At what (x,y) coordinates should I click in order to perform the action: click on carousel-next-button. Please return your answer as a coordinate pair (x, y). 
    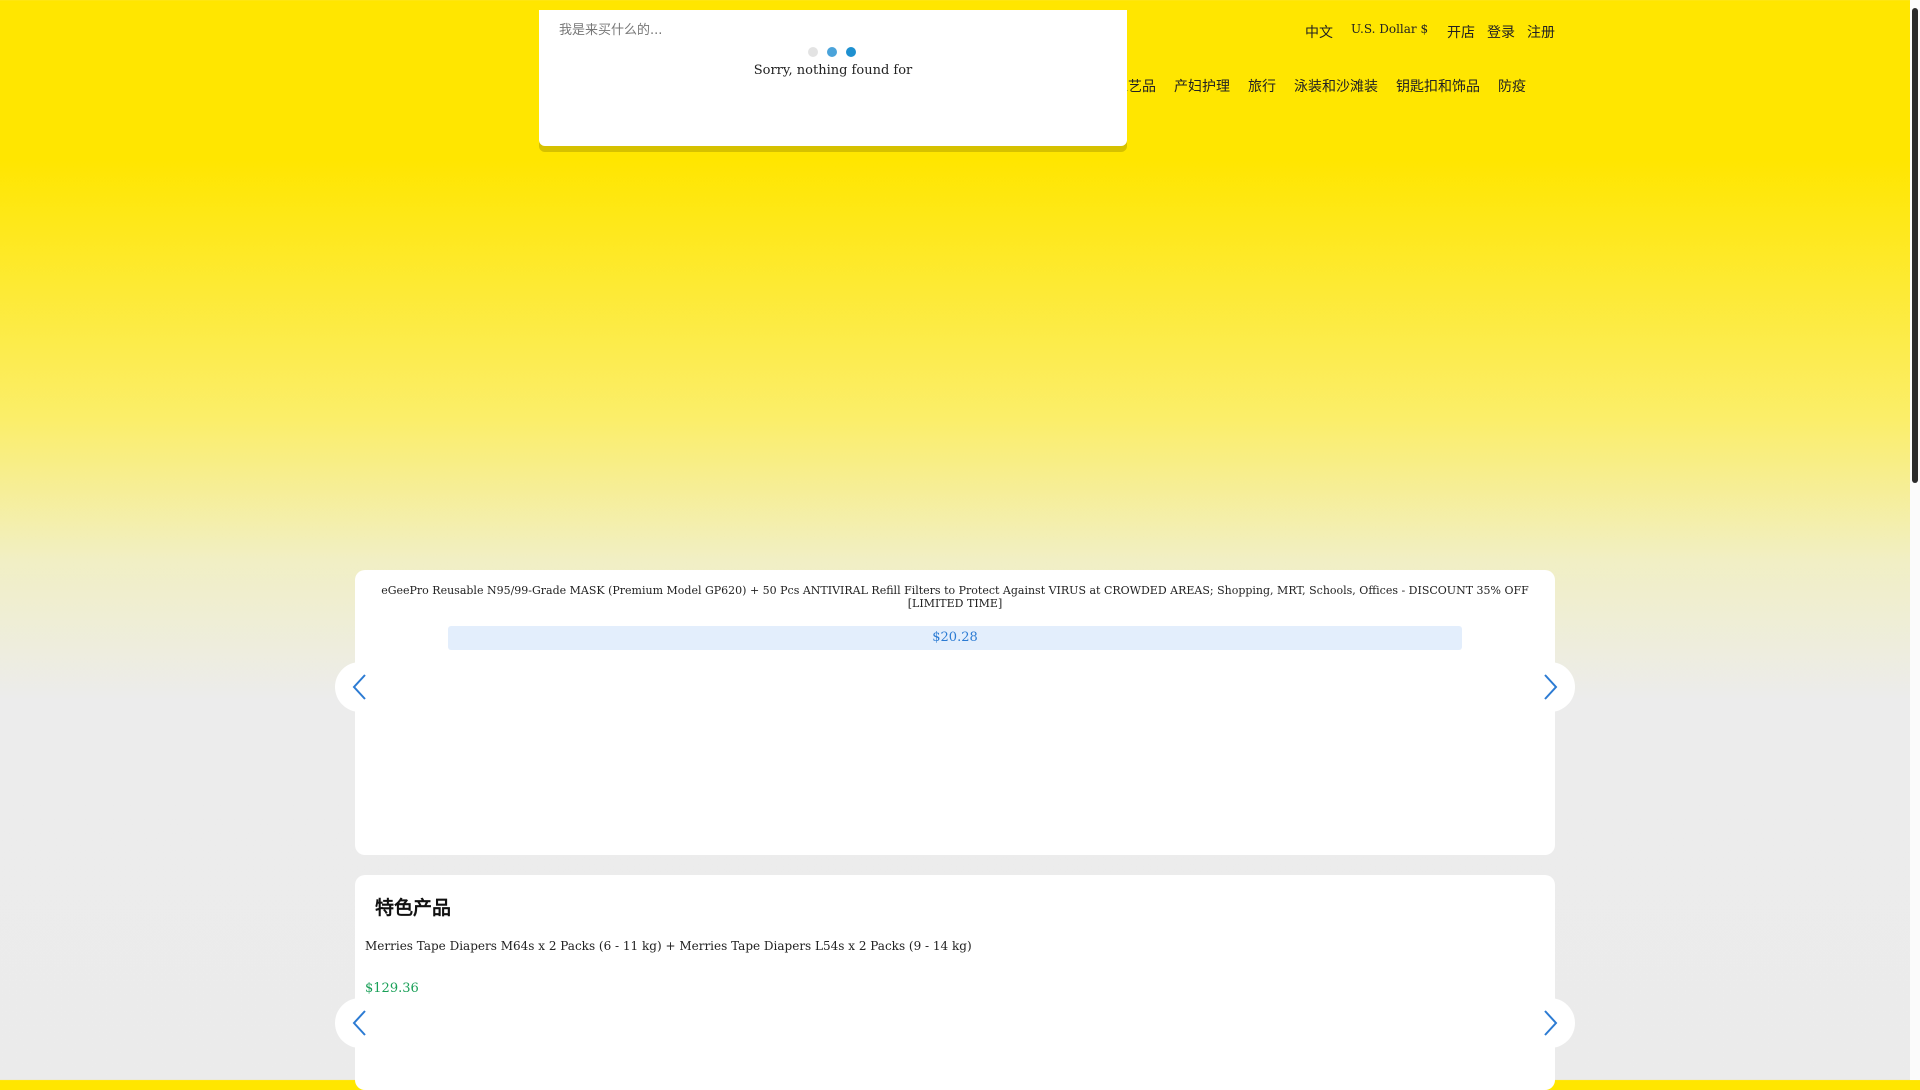
    Looking at the image, I should click on (1550, 687).